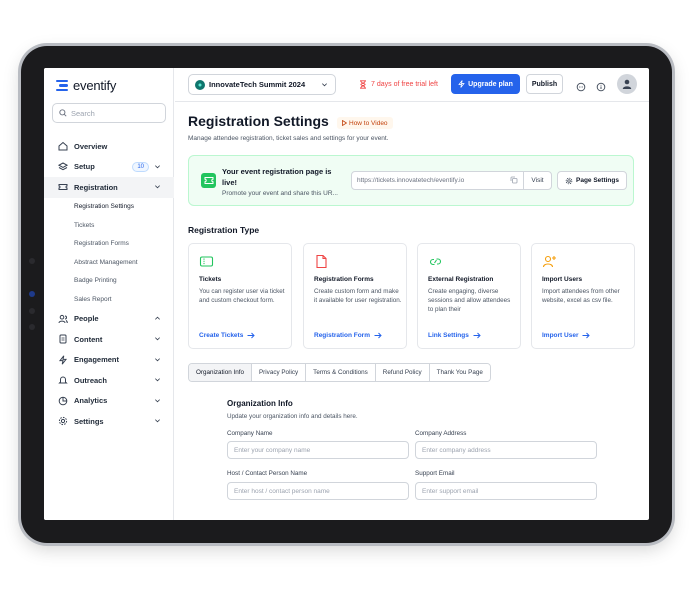 Image resolution: width=693 pixels, height=596 pixels. I want to click on gear-icon, so click(569, 180).